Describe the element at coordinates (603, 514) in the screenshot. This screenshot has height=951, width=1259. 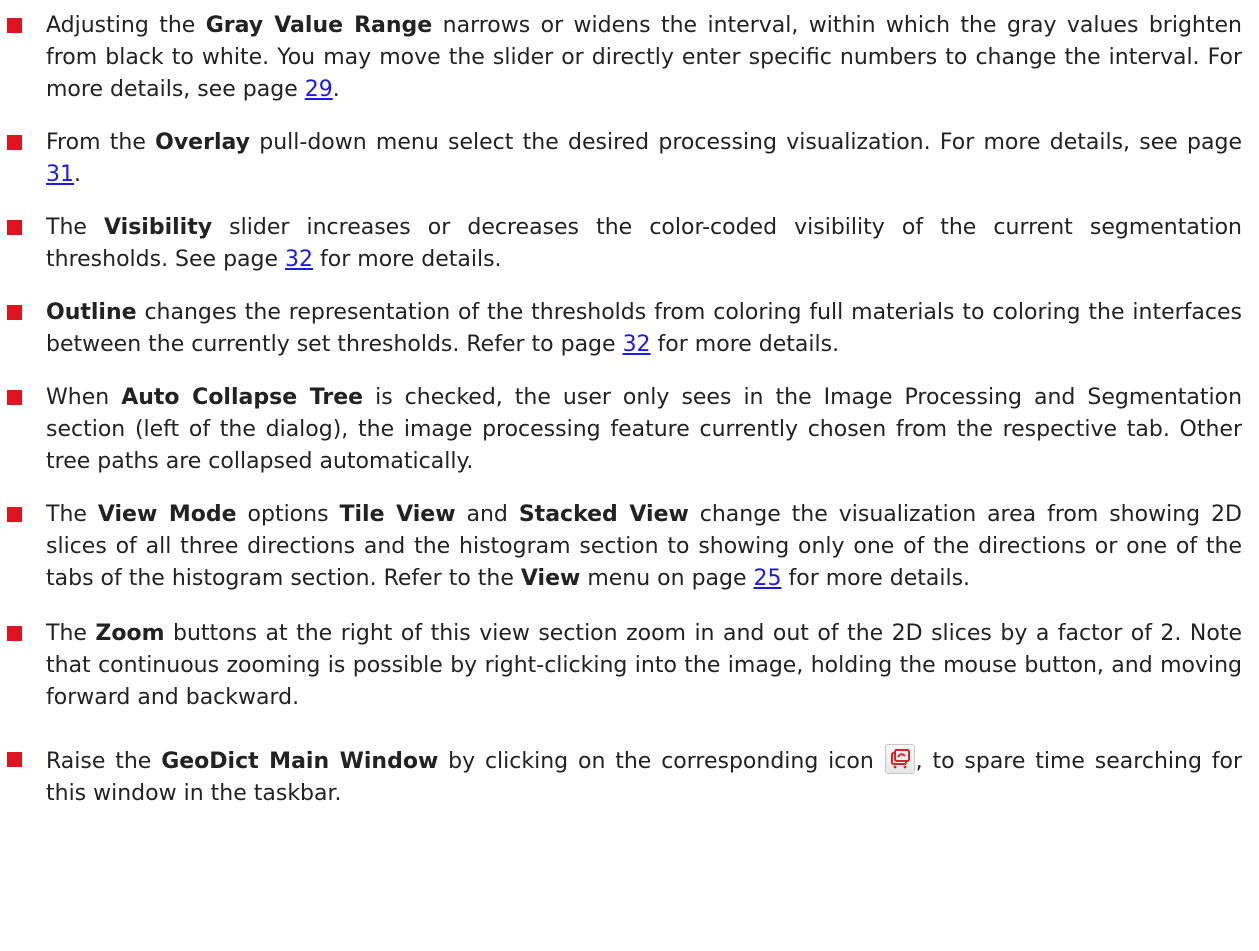
I see `term-stacked-view: Stacked View` at that location.